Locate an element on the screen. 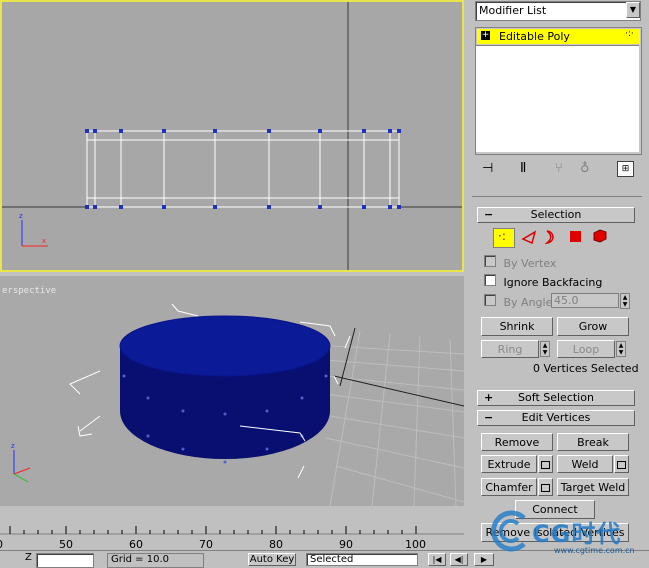 This screenshot has height=568, width=649. by-vertex-label: By Vertex is located at coordinates (530, 263).